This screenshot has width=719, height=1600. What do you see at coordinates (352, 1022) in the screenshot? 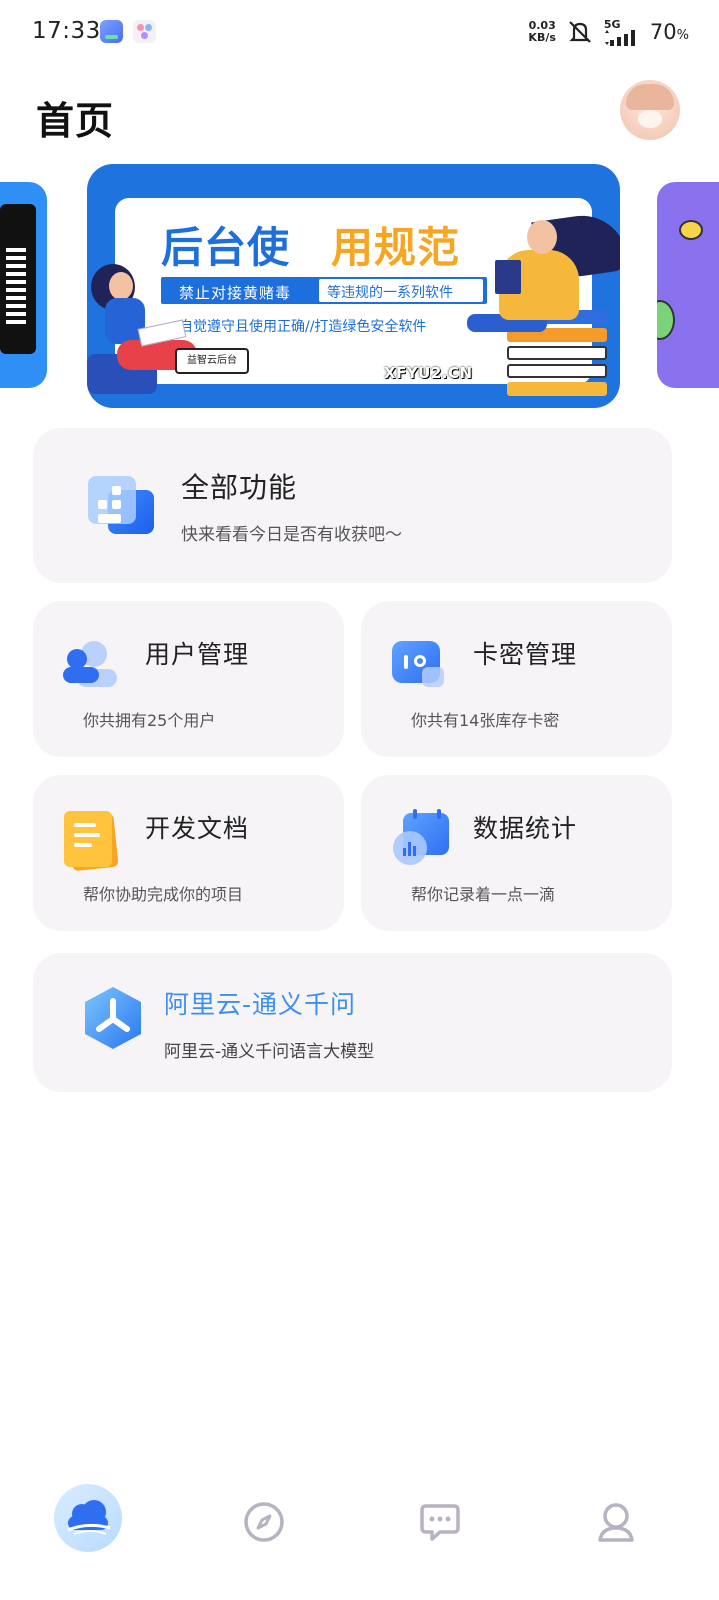
I see `ai-model-card: 阿里云-通义千问 阿里云-通义千问语言大模型` at bounding box center [352, 1022].